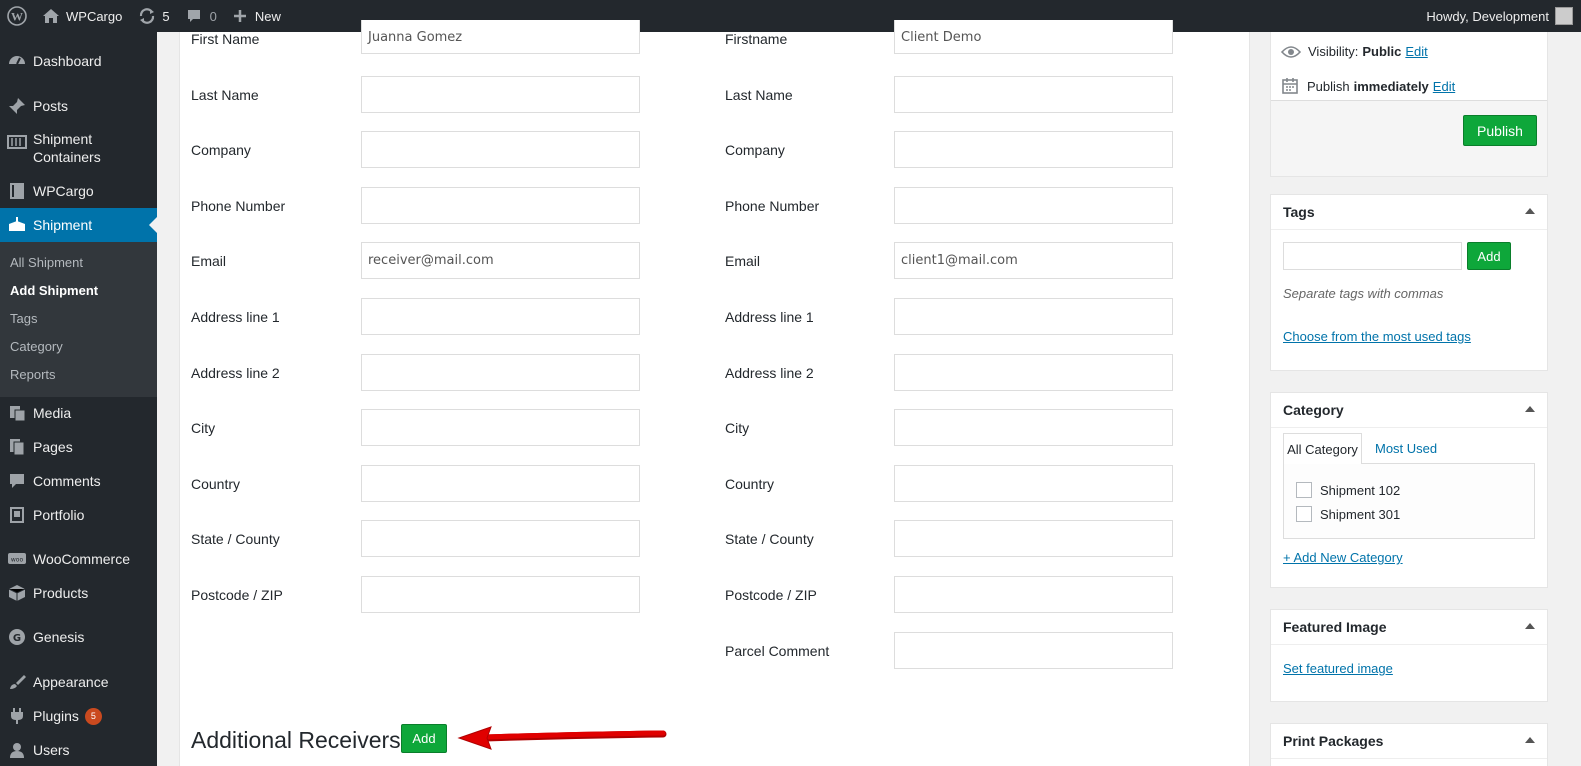 This screenshot has height=766, width=1581. I want to click on print-packages-box: Print Packages, so click(1409, 744).